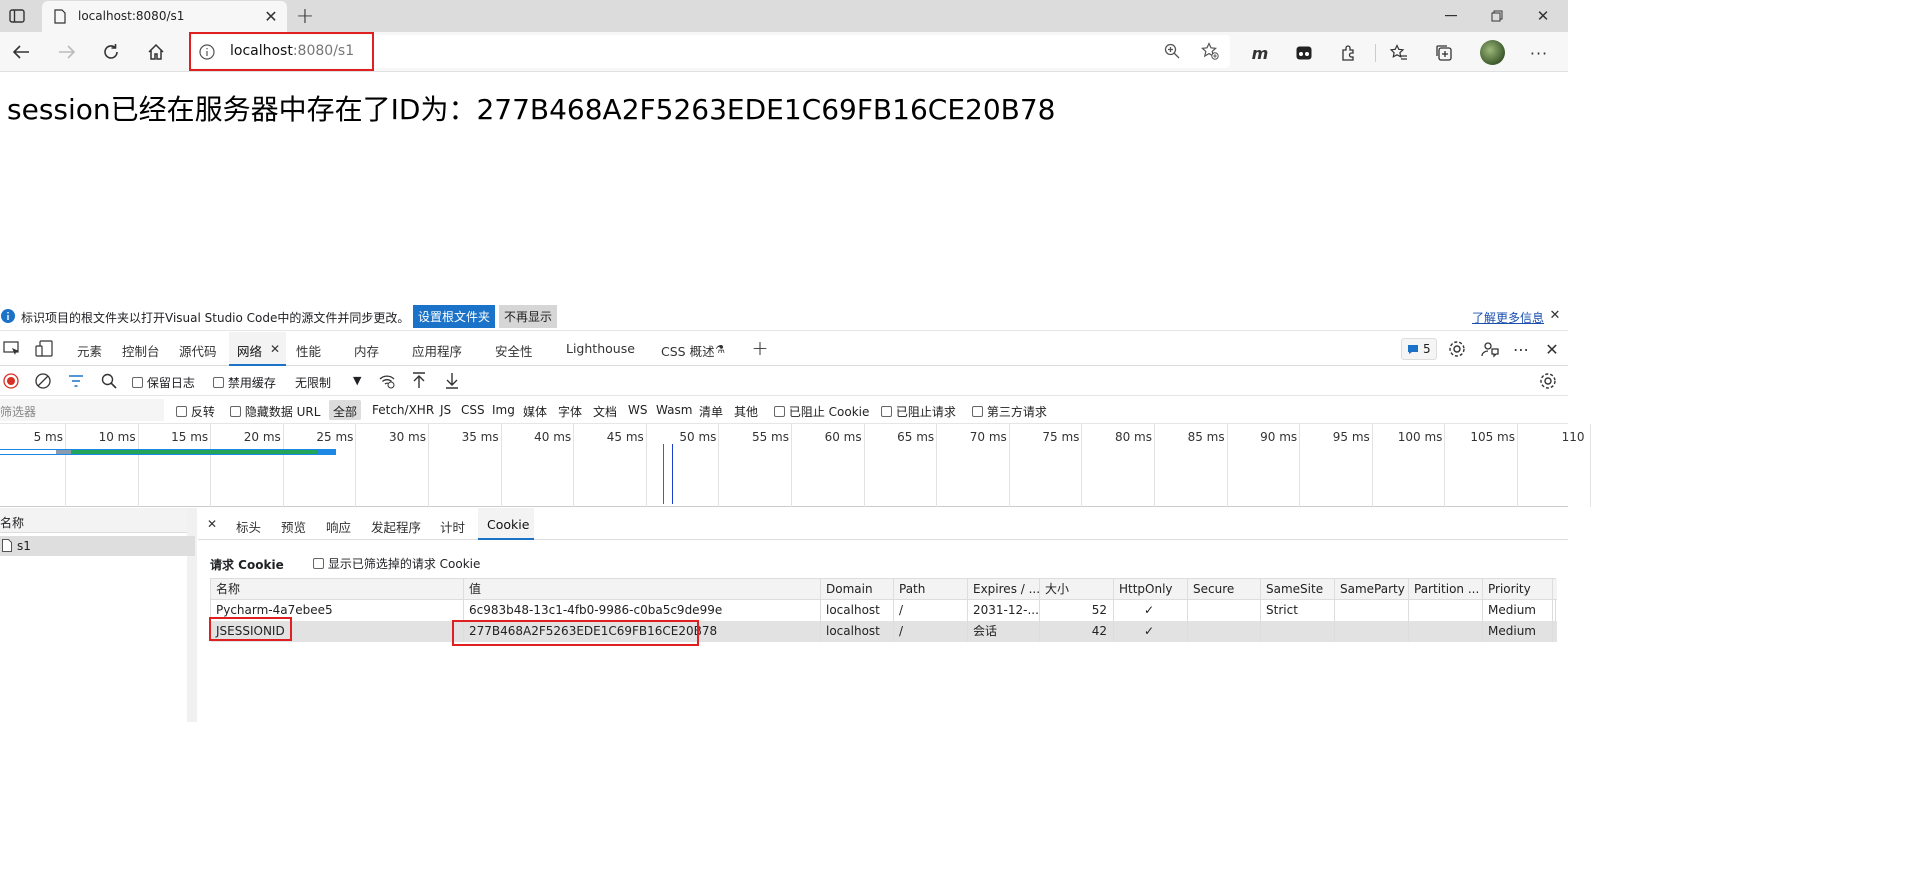  Describe the element at coordinates (760, 348) in the screenshot. I see `more-tools-plus-icon: +` at that location.